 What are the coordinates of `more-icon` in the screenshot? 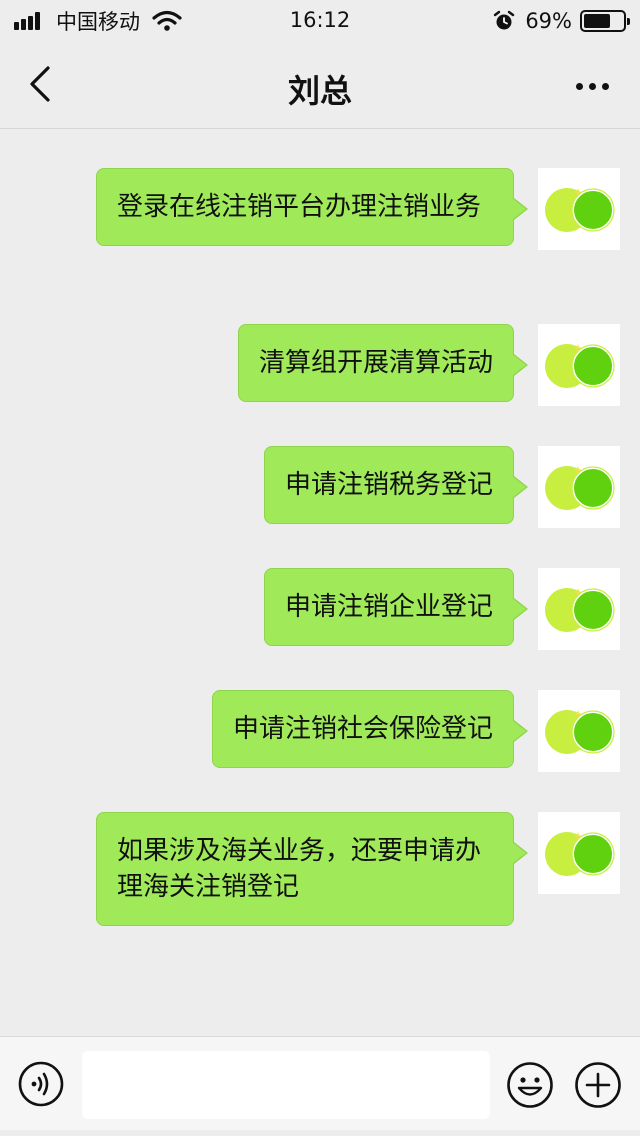 It's located at (592, 86).